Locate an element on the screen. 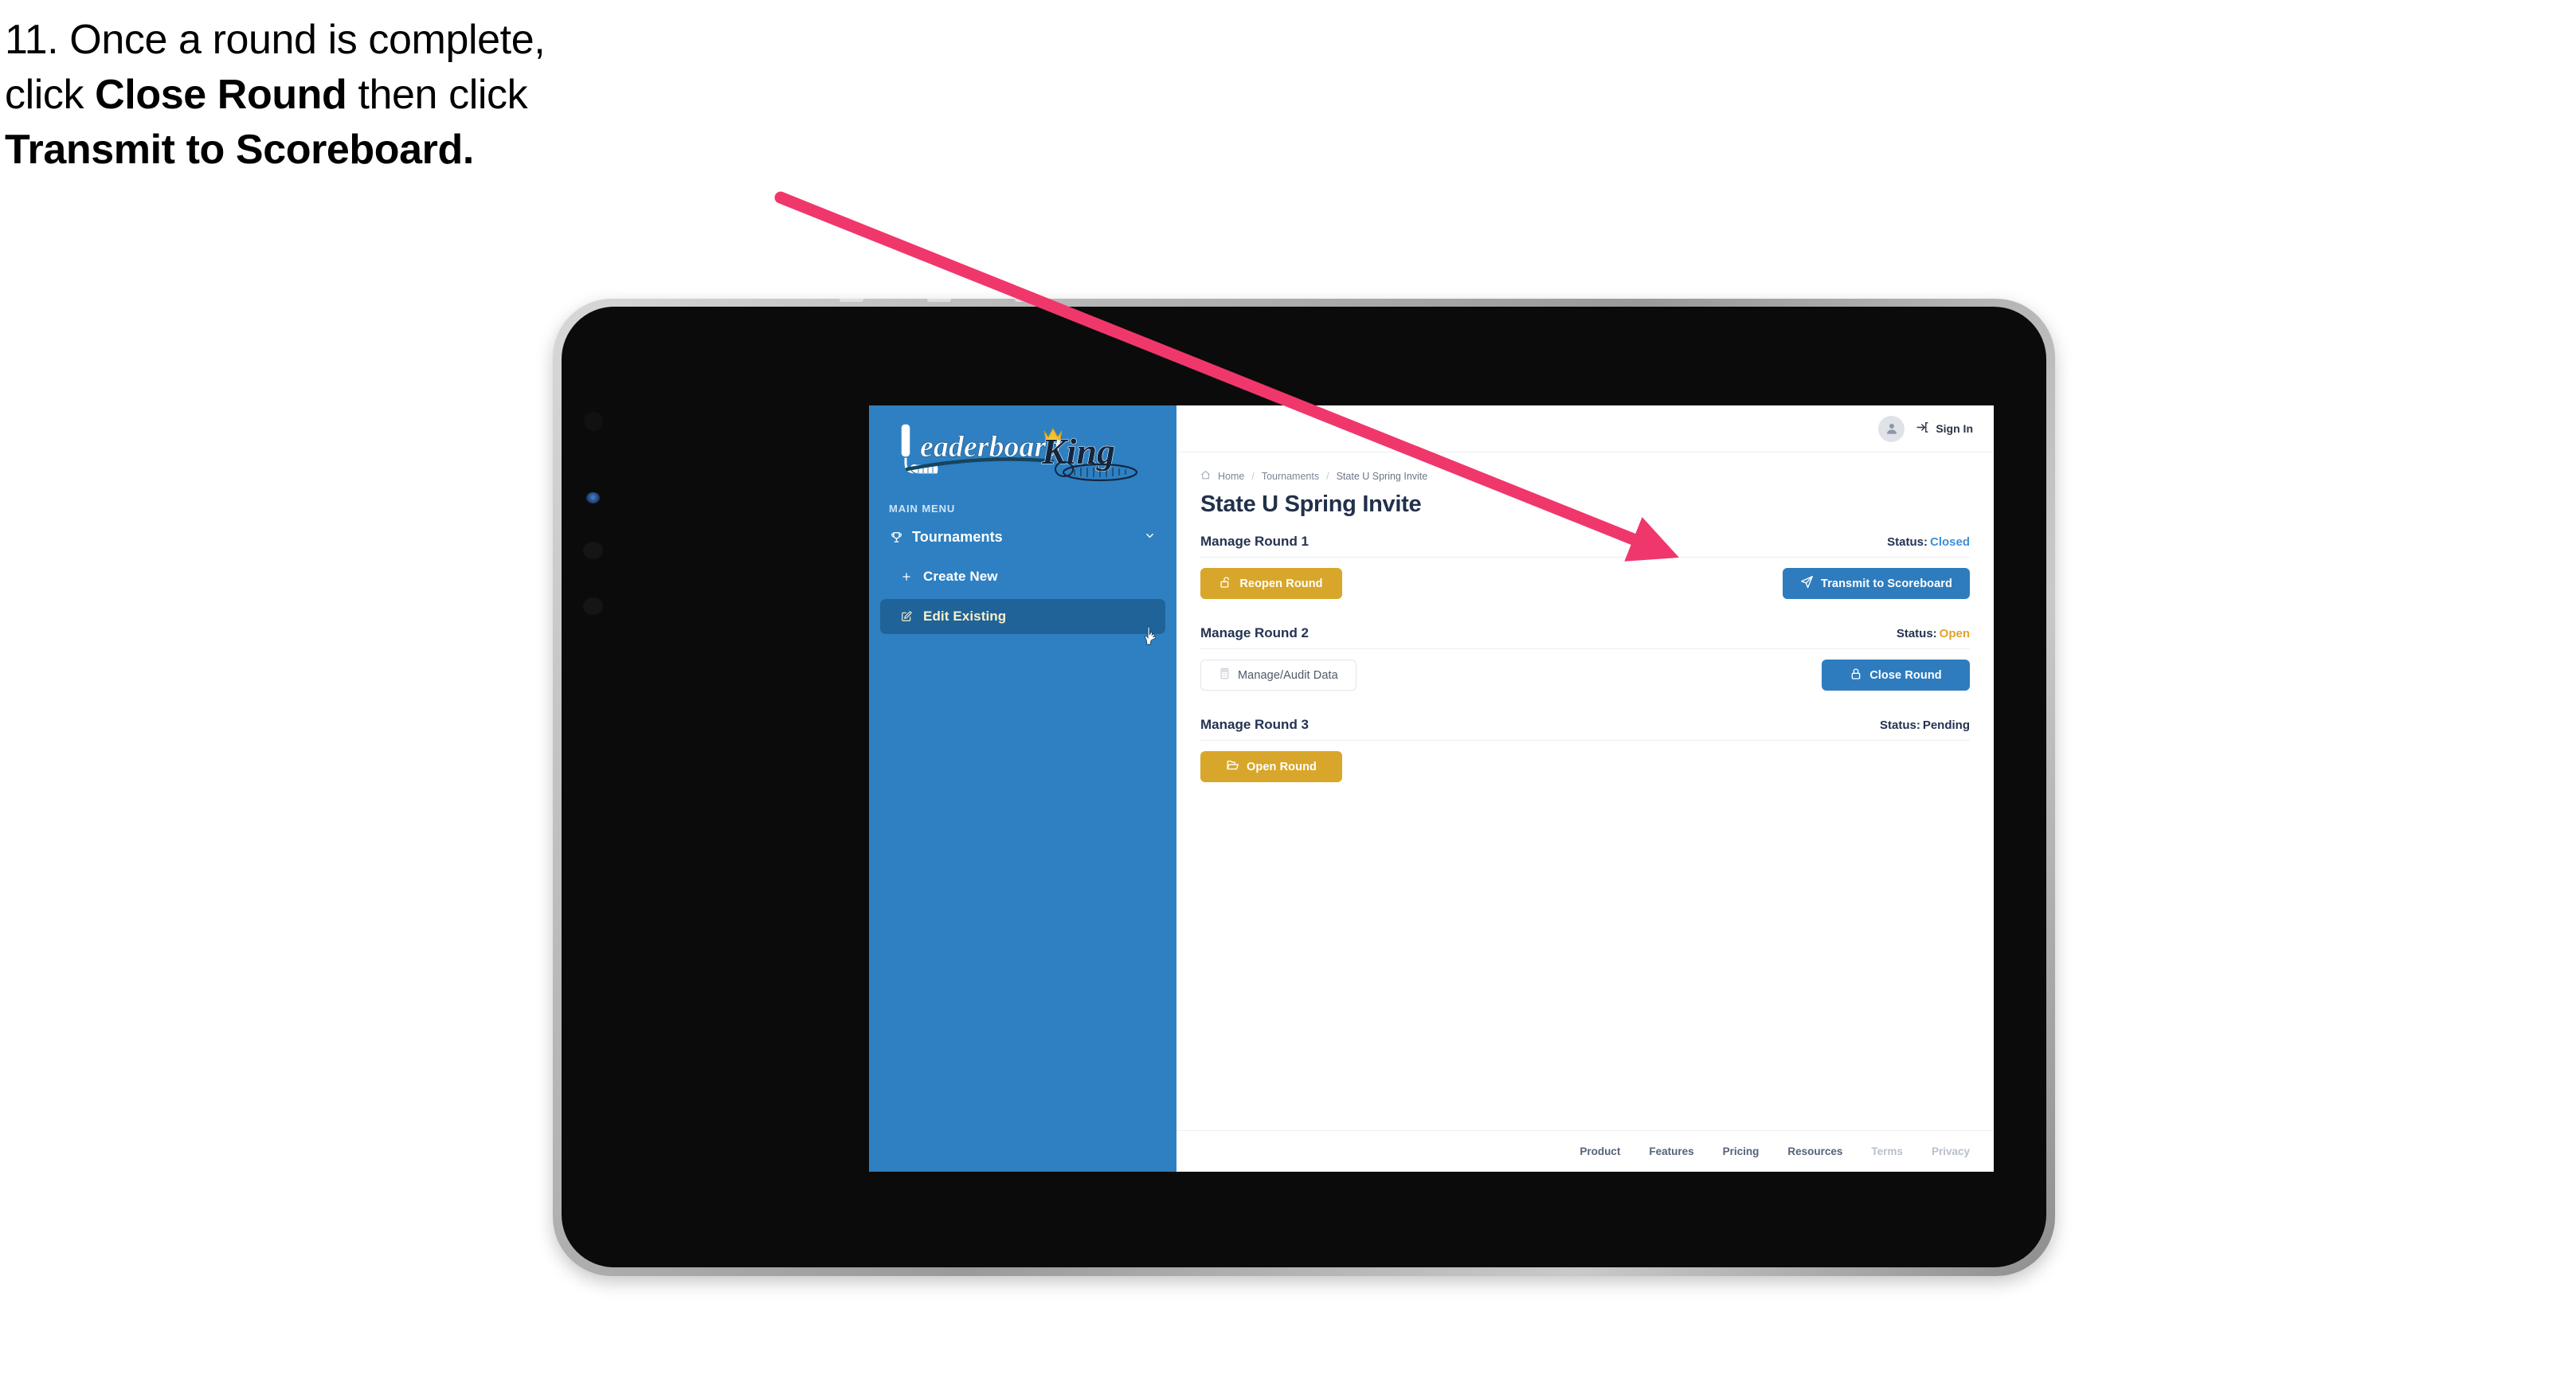  tablet-camera-icon is located at coordinates (593, 421).